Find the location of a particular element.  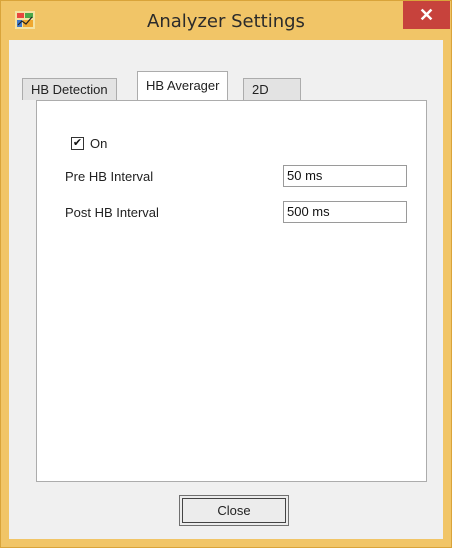

title-bar: Analyzer Settings ✕ is located at coordinates (226, 20).